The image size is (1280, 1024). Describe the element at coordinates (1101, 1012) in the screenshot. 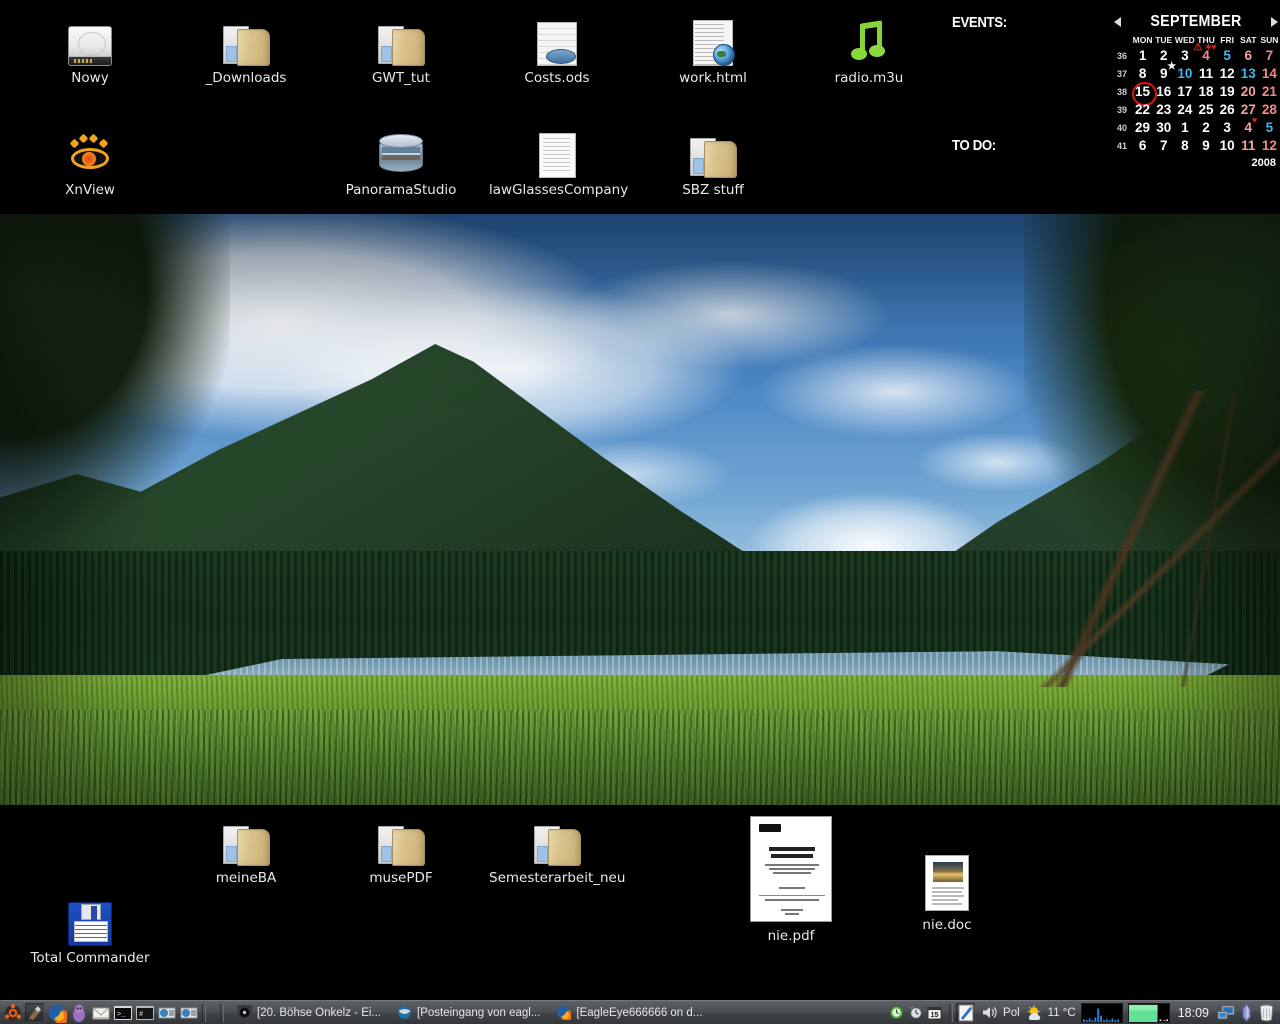

I see `cpu-graph-monitor` at that location.